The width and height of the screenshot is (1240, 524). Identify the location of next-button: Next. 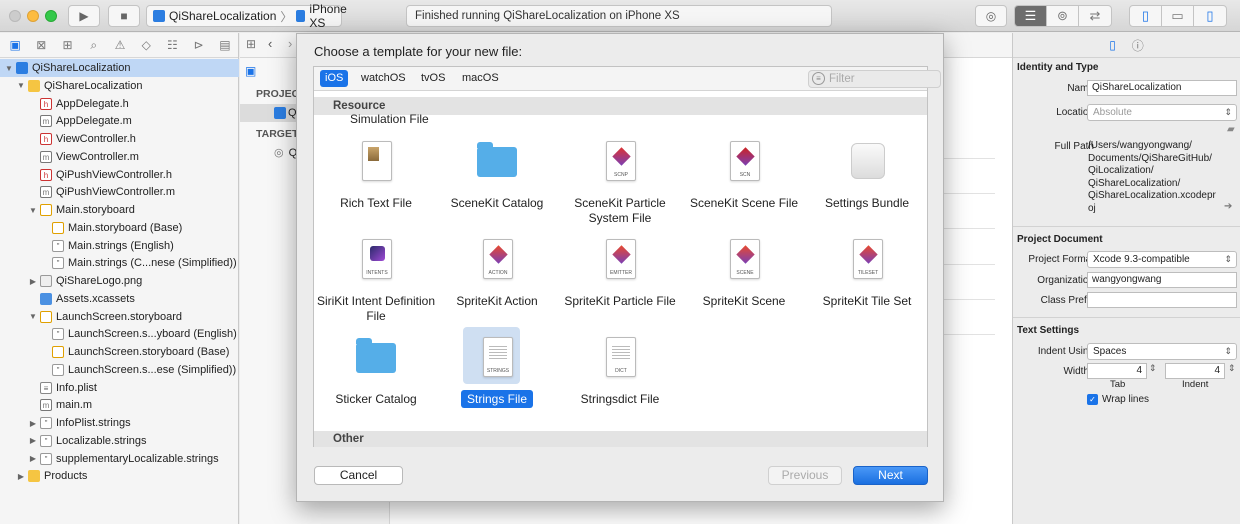
(890, 475).